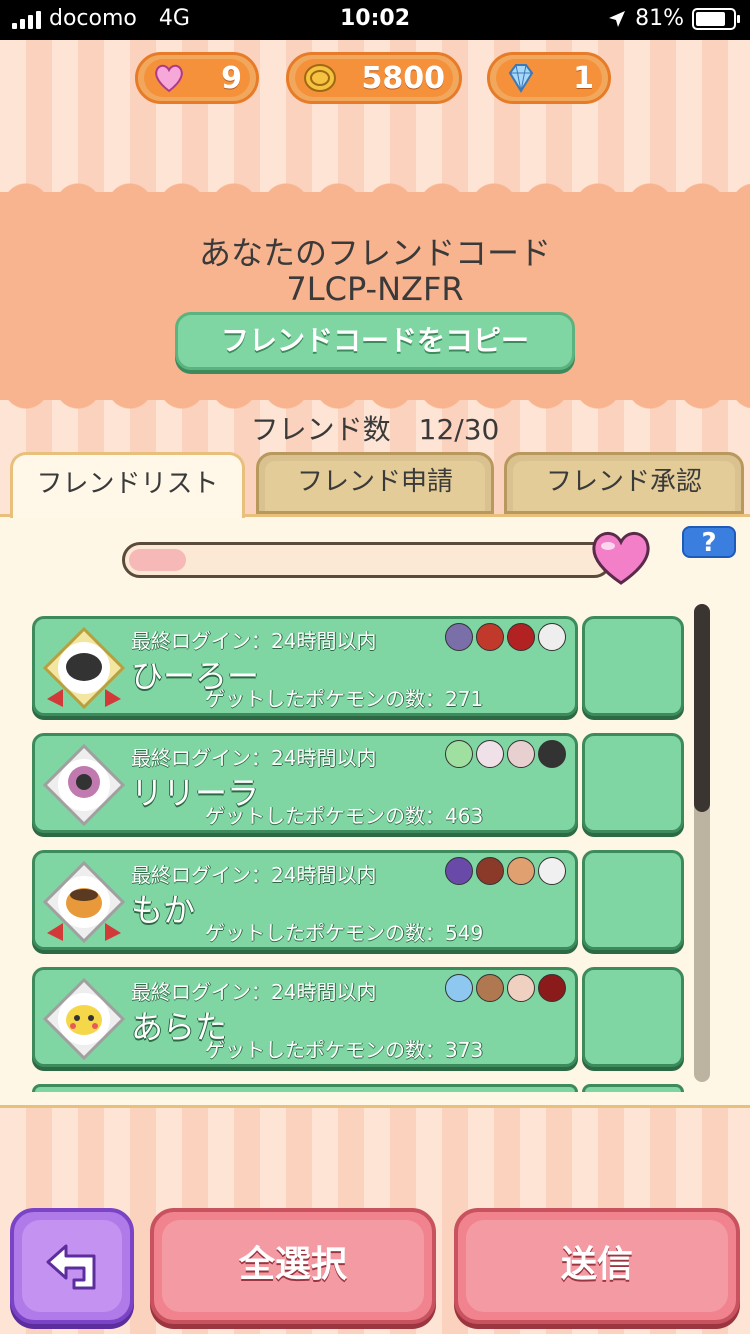 The height and width of the screenshot is (1334, 750). I want to click on select-all-label: 全選択, so click(292, 1264).